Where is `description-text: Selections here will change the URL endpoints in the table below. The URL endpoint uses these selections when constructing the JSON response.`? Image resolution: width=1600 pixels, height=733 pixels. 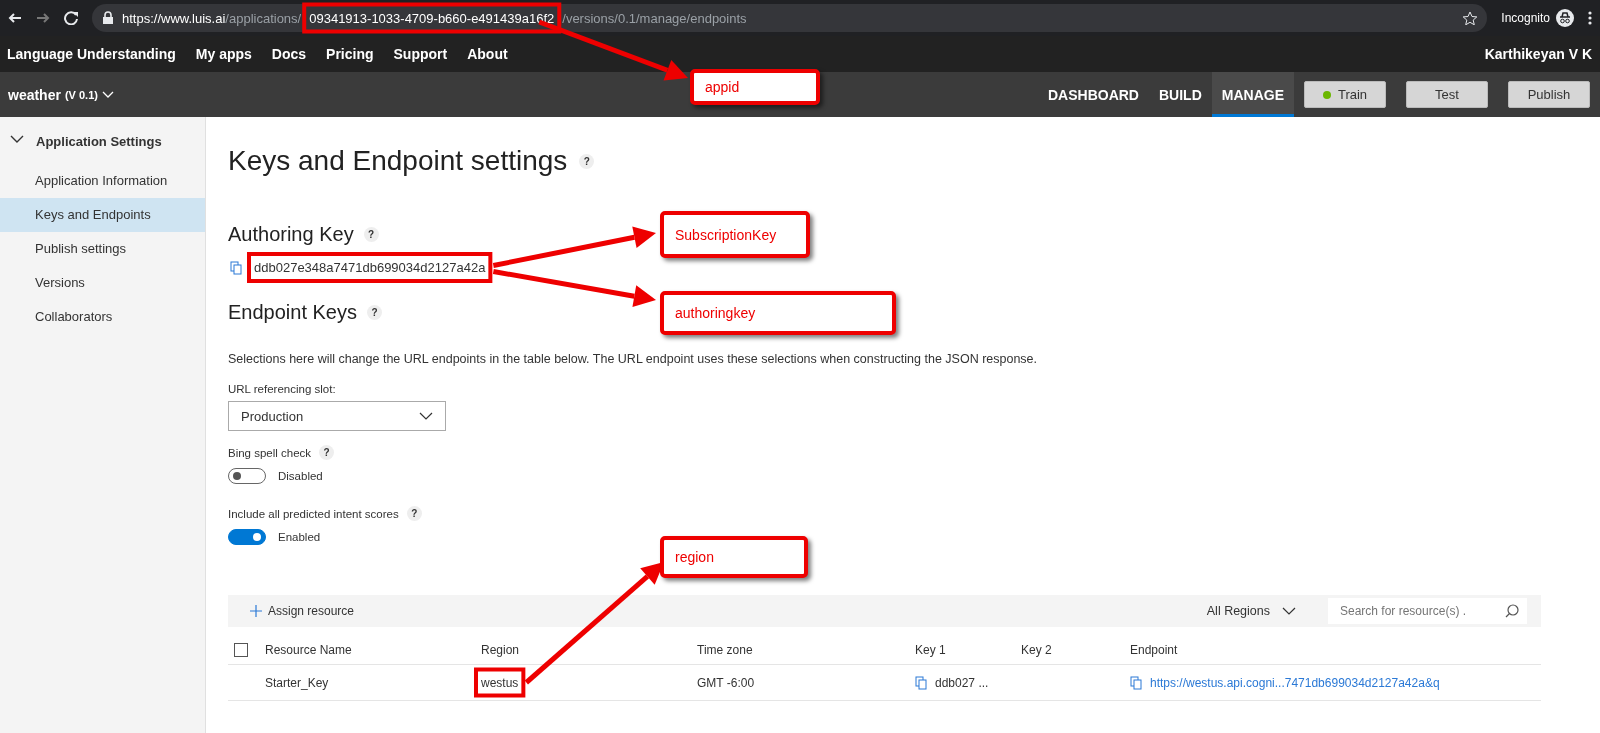 description-text: Selections here will change the URL endpoints in the table below. The URL endpoint uses these selections when constructing the JSON response. is located at coordinates (633, 359).